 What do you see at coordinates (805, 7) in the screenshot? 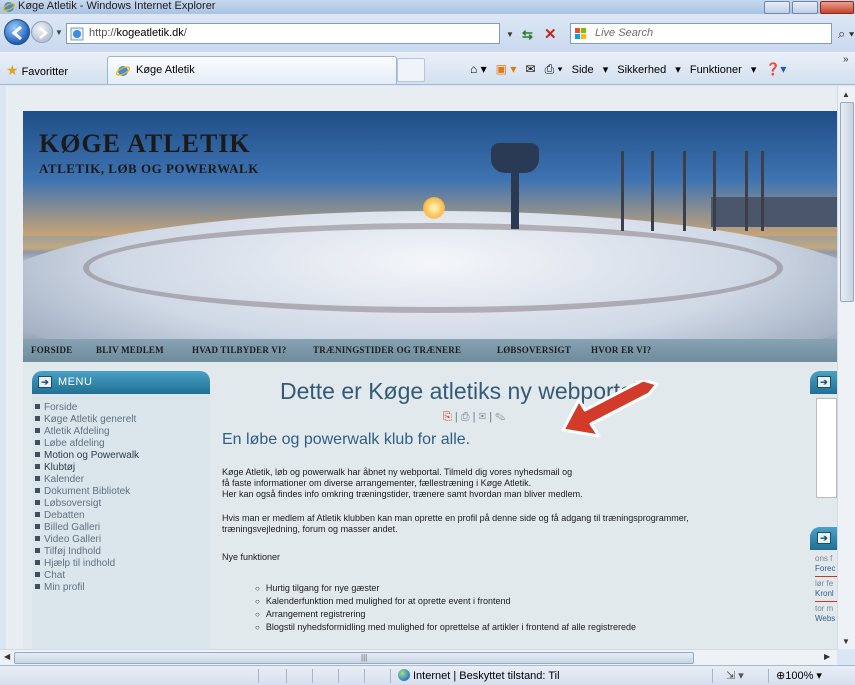
I see `maximize-button` at bounding box center [805, 7].